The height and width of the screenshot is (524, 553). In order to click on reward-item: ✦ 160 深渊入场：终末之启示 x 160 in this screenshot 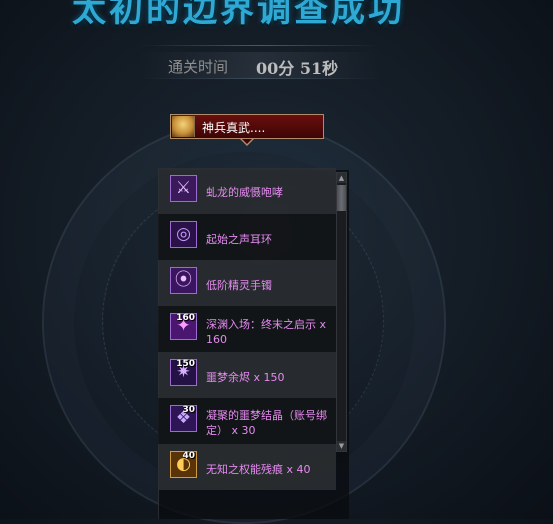, I will do `click(247, 329)`.